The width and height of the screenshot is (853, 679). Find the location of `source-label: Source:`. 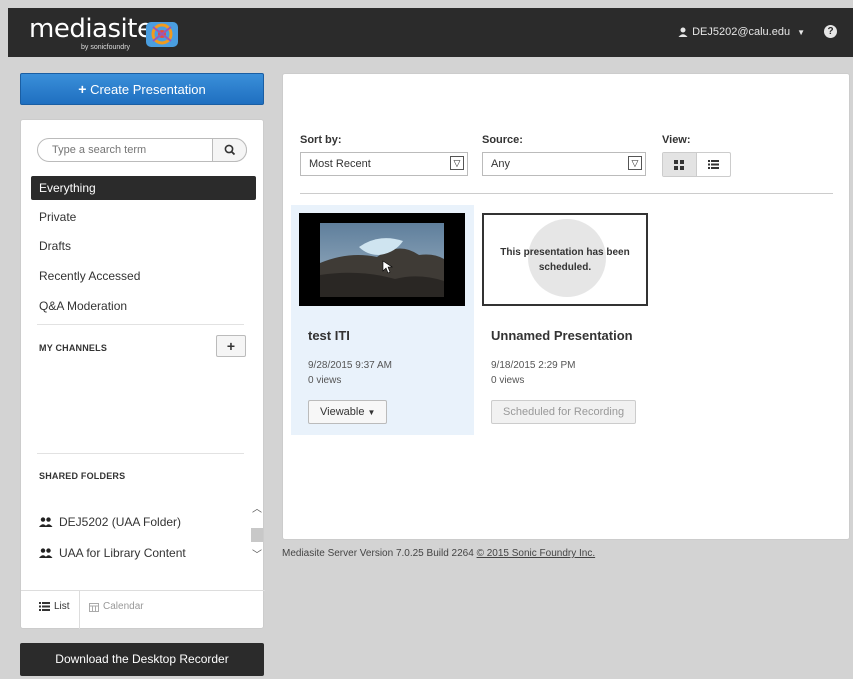

source-label: Source: is located at coordinates (502, 140).